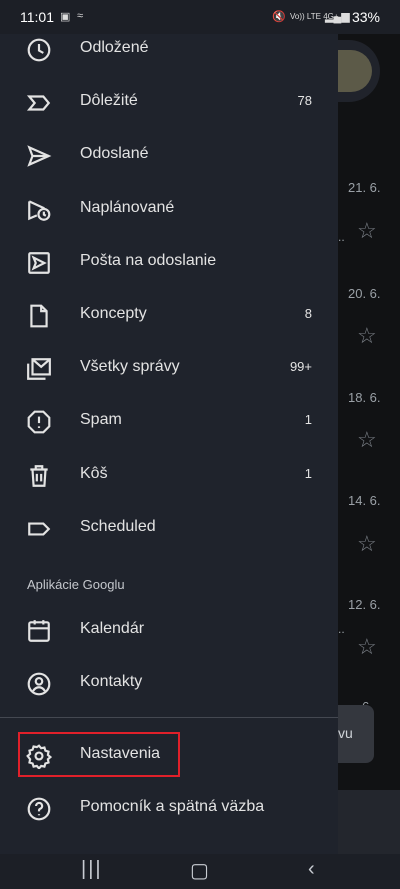  Describe the element at coordinates (304, 100) in the screenshot. I see `drawer-item-count: 78` at that location.